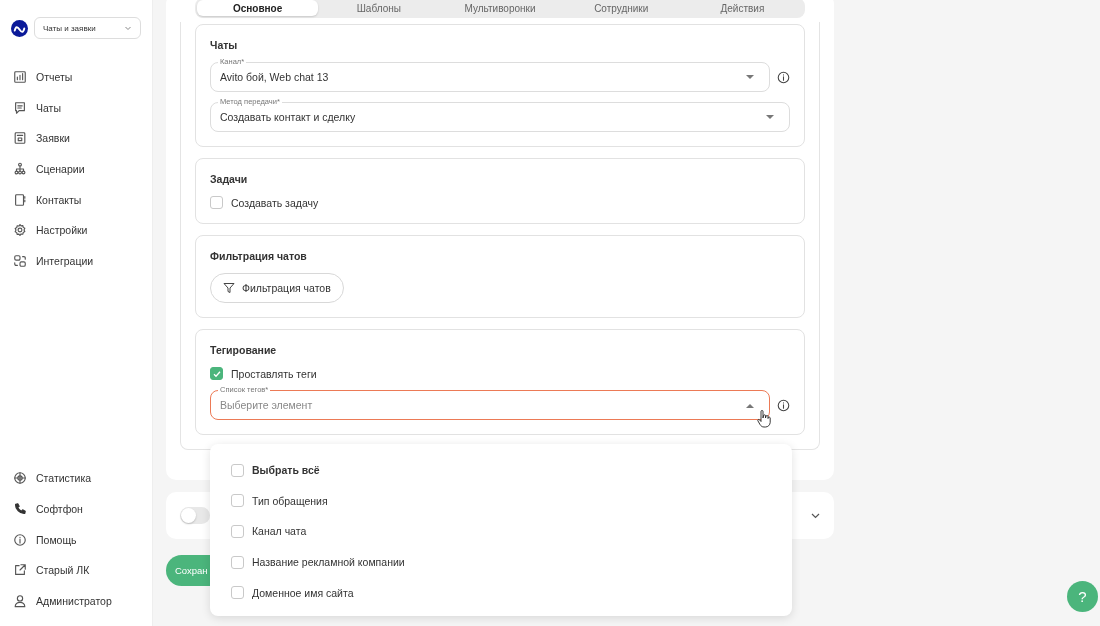 The height and width of the screenshot is (626, 1100). Describe the element at coordinates (20, 138) in the screenshot. I see `form-icon` at that location.